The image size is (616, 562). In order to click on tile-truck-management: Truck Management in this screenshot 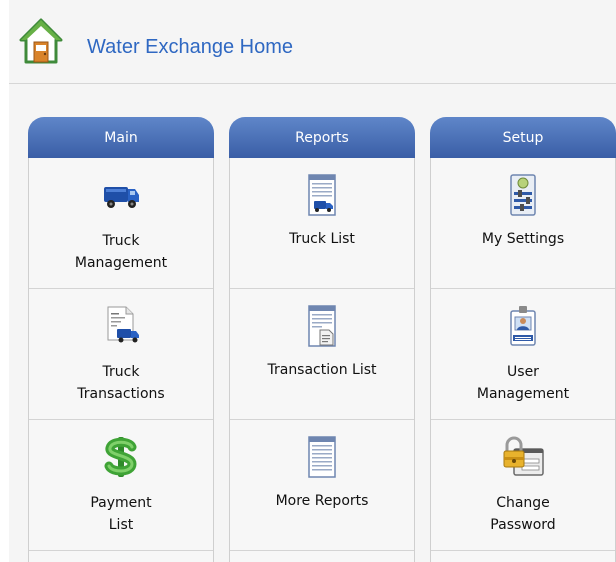, I will do `click(121, 223)`.